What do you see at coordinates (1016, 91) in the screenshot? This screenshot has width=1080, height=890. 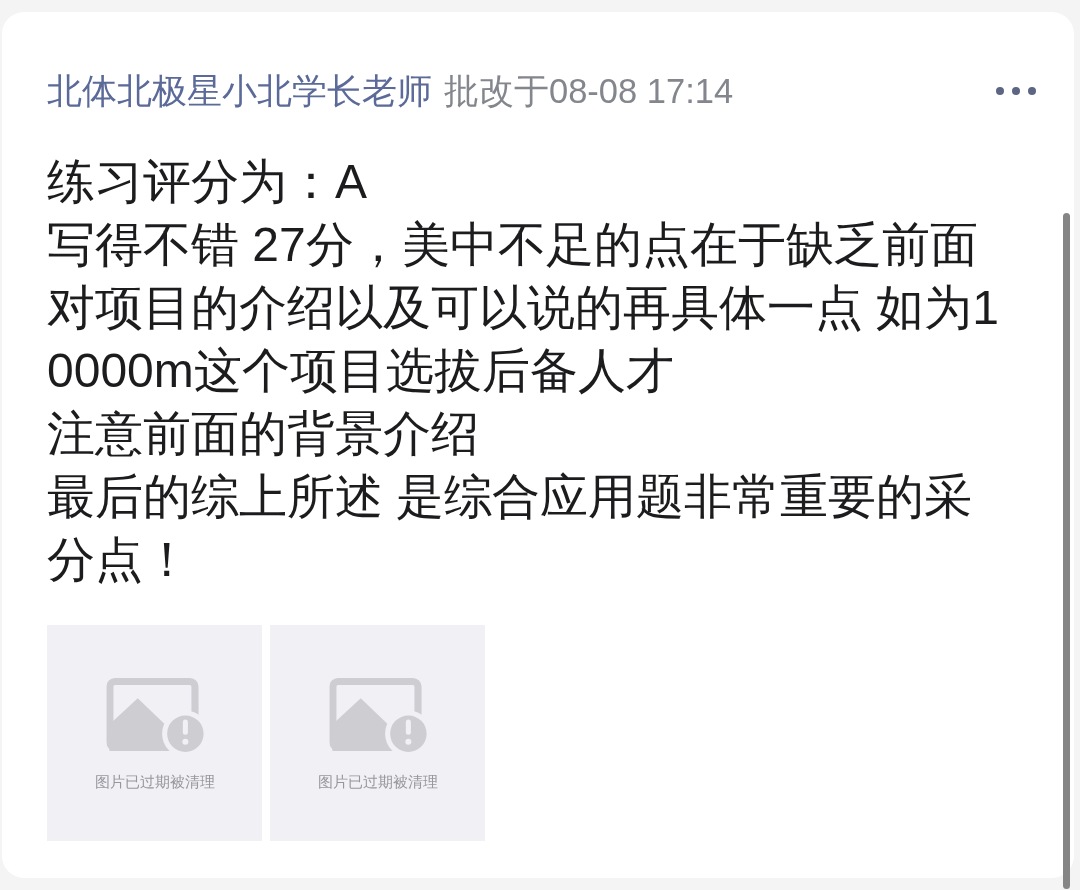 I see `more-icon` at bounding box center [1016, 91].